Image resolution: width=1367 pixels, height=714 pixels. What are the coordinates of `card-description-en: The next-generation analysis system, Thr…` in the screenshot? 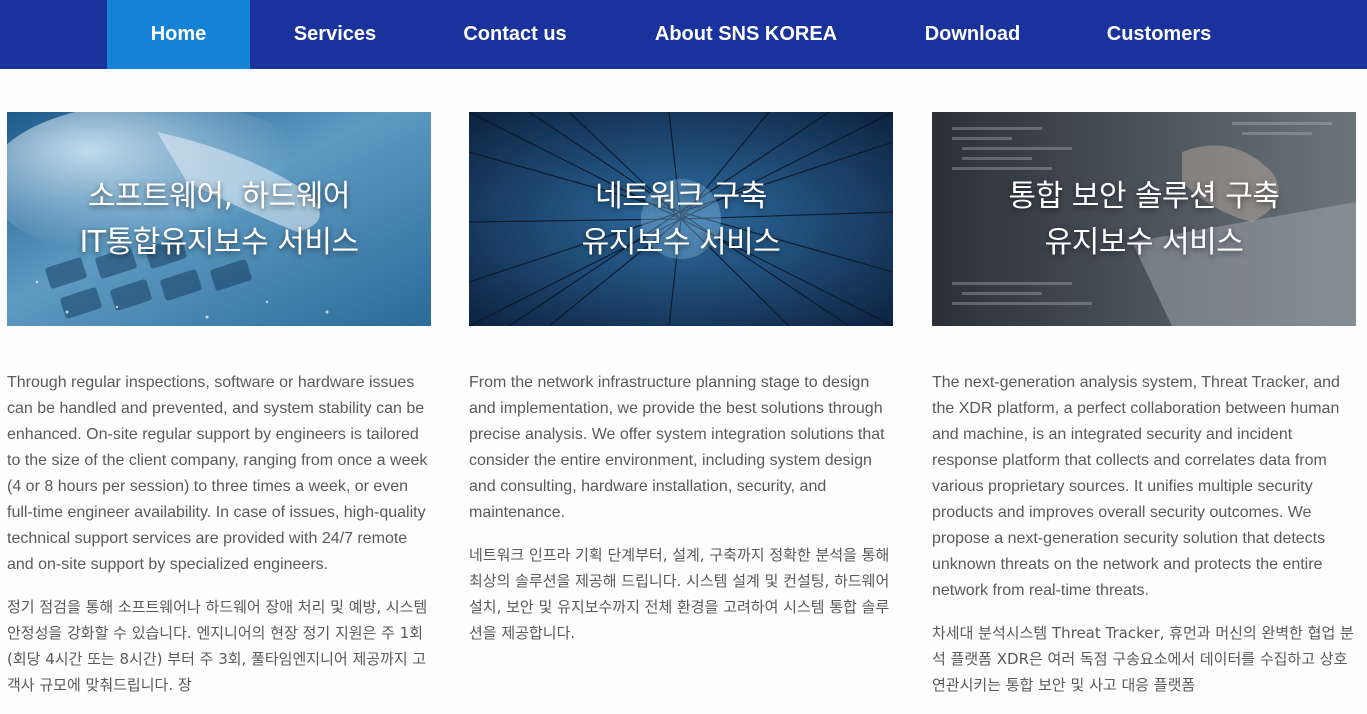 It's located at (1136, 486).